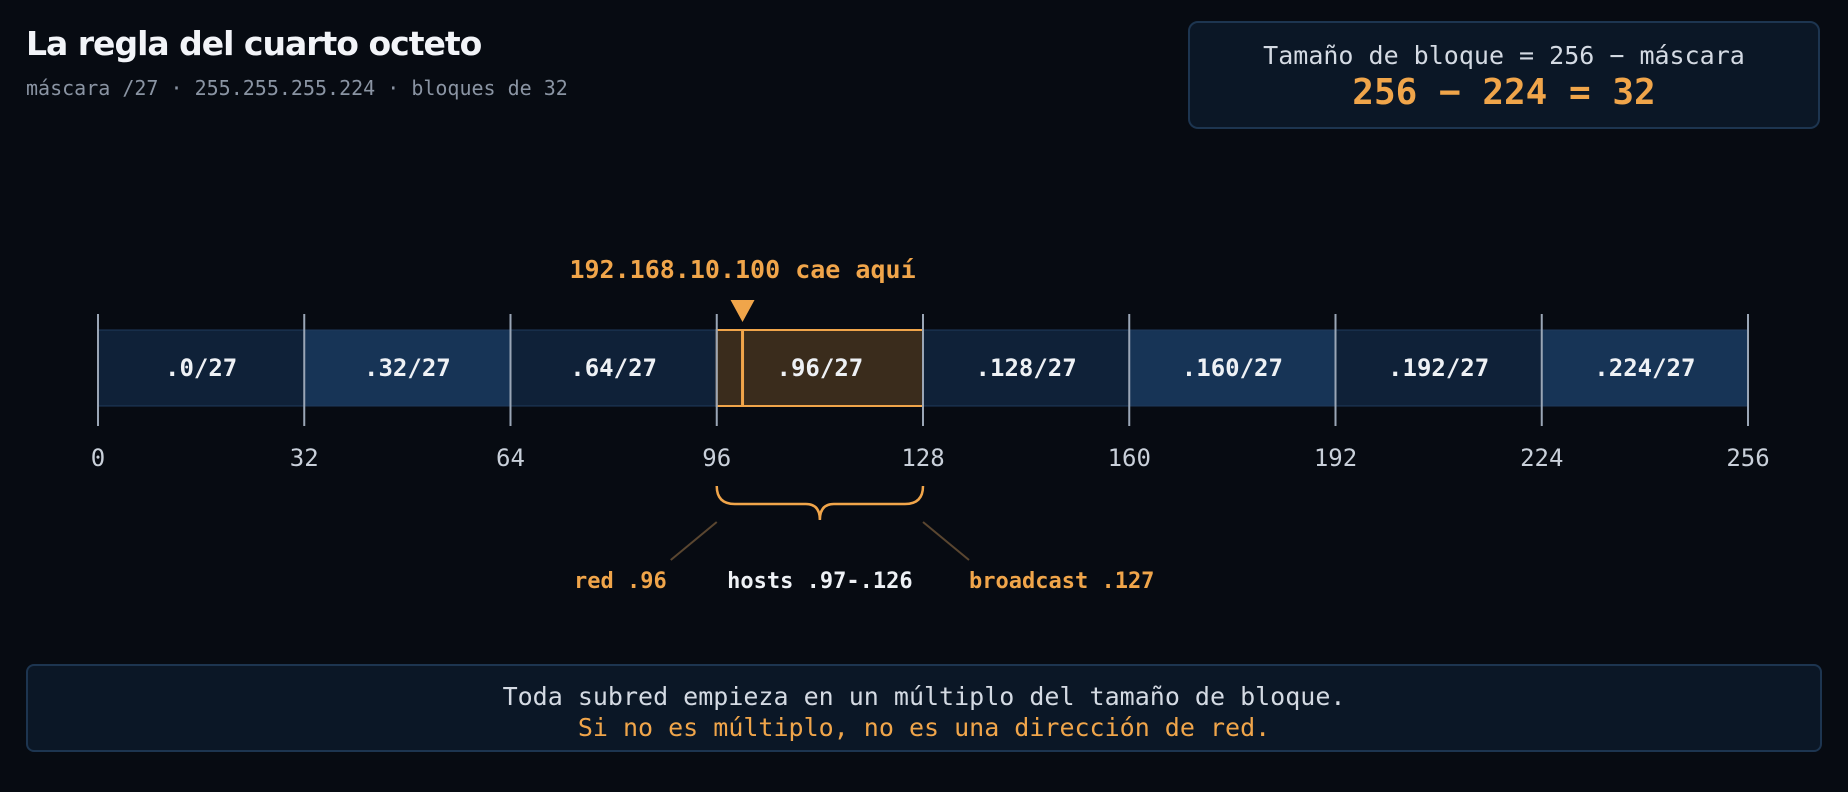  What do you see at coordinates (694, 541) in the screenshot?
I see `network-leader-line` at bounding box center [694, 541].